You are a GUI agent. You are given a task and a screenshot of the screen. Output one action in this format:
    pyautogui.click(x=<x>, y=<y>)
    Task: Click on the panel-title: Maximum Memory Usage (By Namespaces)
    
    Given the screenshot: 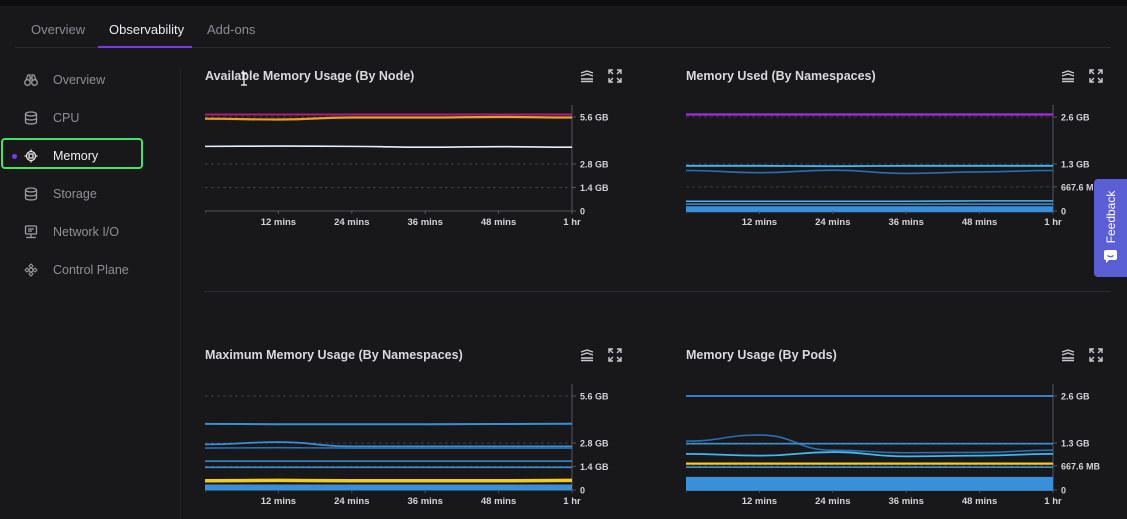 What is the action you would take?
    pyautogui.click(x=334, y=355)
    